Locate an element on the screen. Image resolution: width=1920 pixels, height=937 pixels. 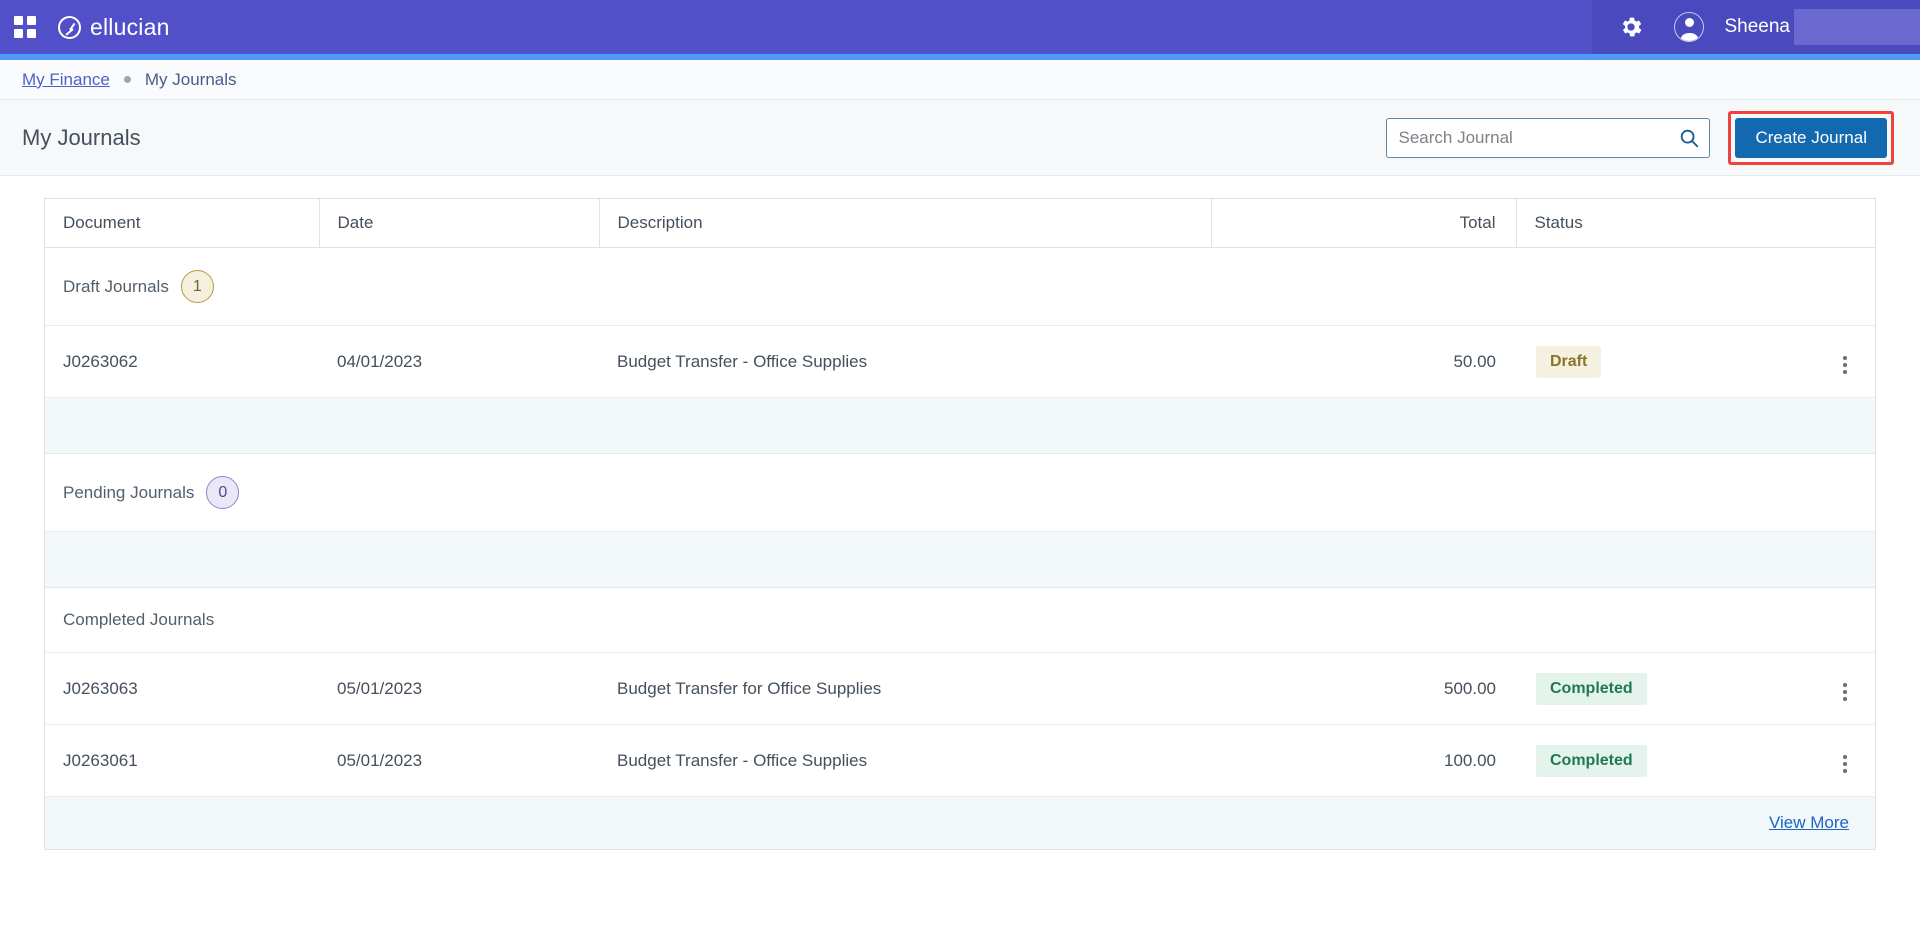
user-name: Sheena is located at coordinates (1757, 26).